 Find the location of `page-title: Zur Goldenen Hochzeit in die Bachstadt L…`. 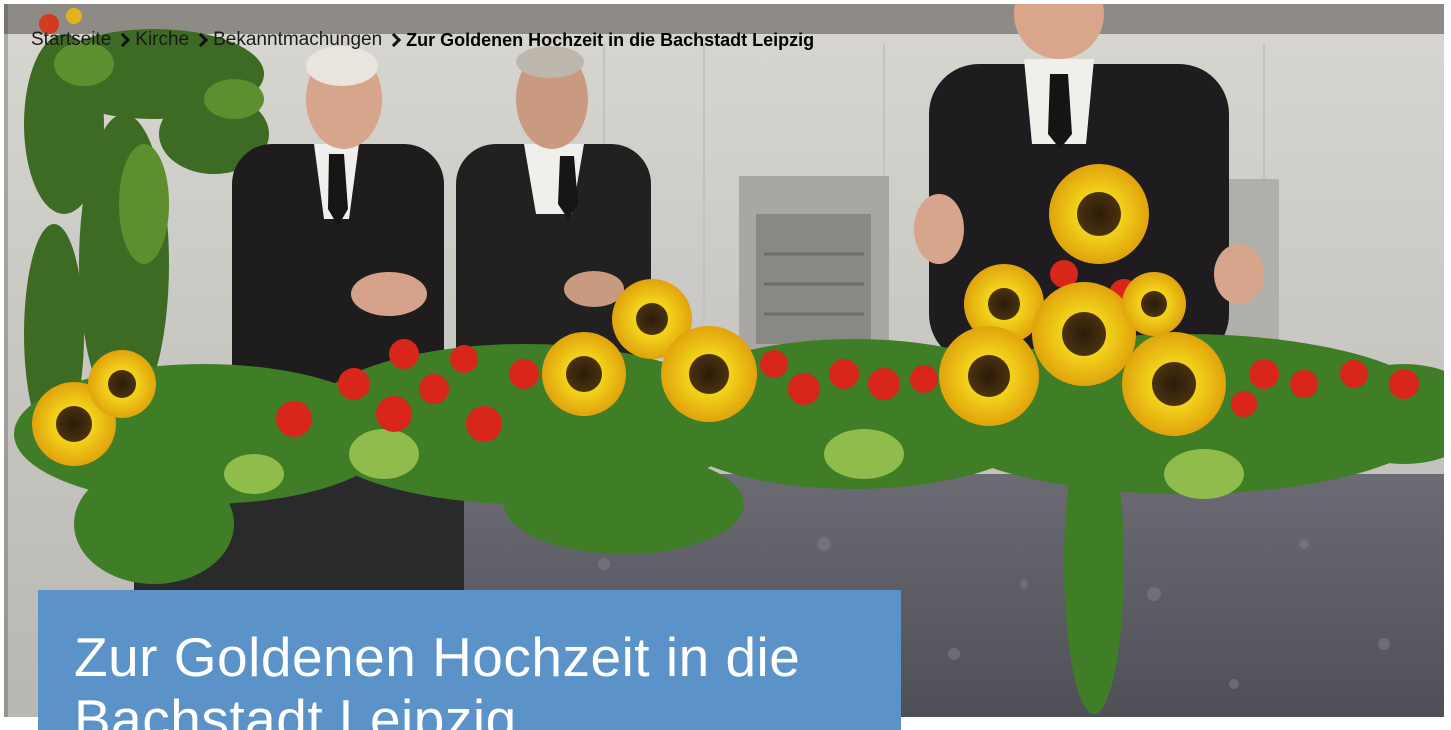

page-title: Zur Goldenen Hochzeit in die Bachstadt L… is located at coordinates (437, 678).